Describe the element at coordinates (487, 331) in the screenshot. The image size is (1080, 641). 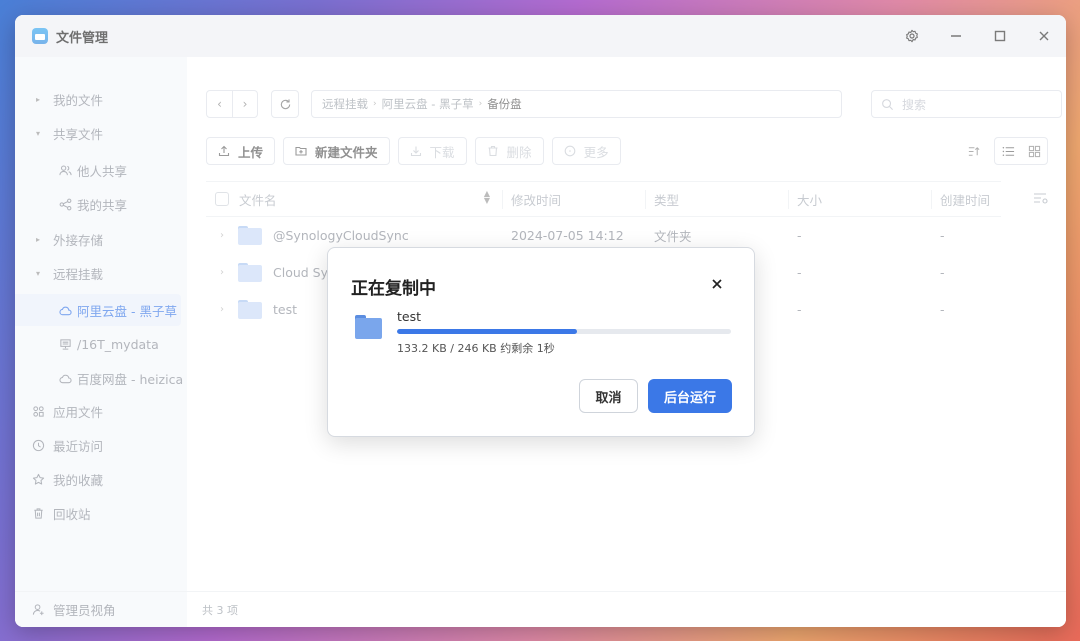
I see `copy-progress-fill` at that location.